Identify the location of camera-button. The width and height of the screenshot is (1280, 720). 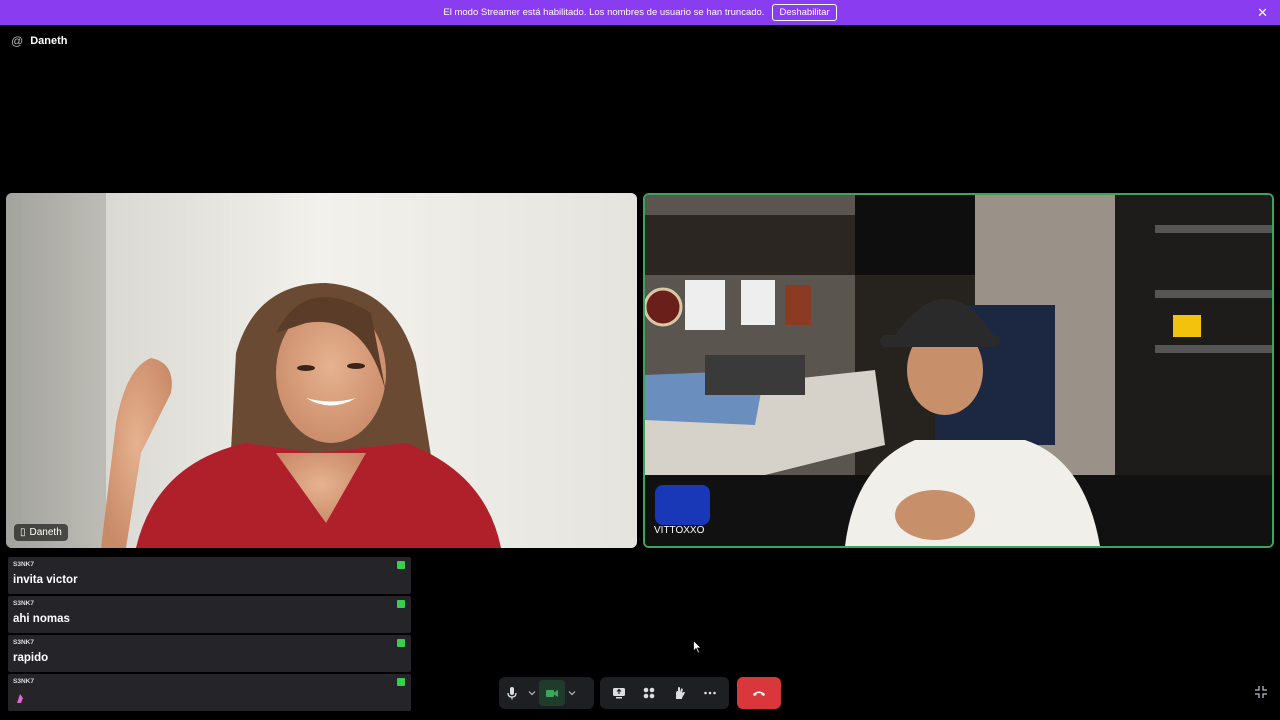
(552, 693).